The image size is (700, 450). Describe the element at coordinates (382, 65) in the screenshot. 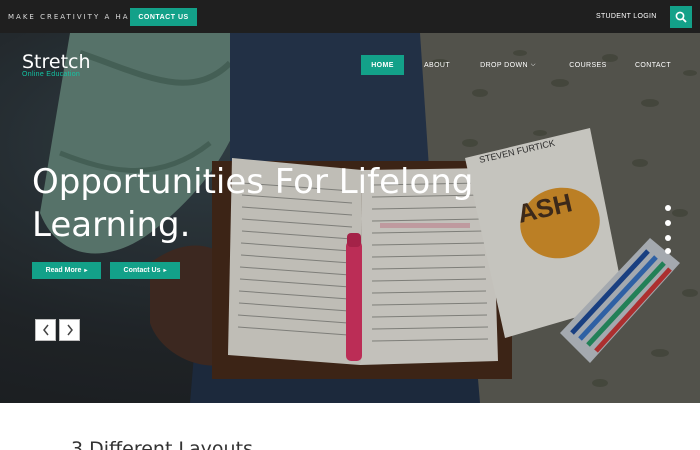

I see `nav-item-home: HOME` at that location.